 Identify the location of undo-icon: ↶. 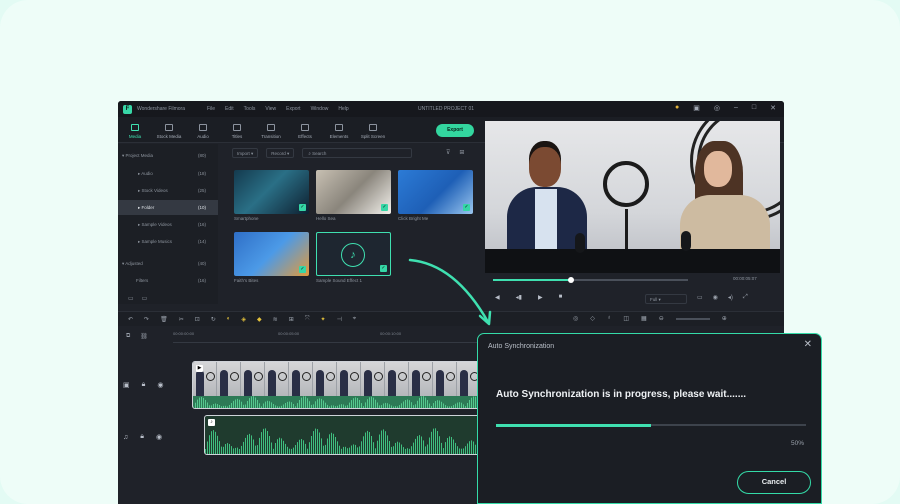
(130, 319).